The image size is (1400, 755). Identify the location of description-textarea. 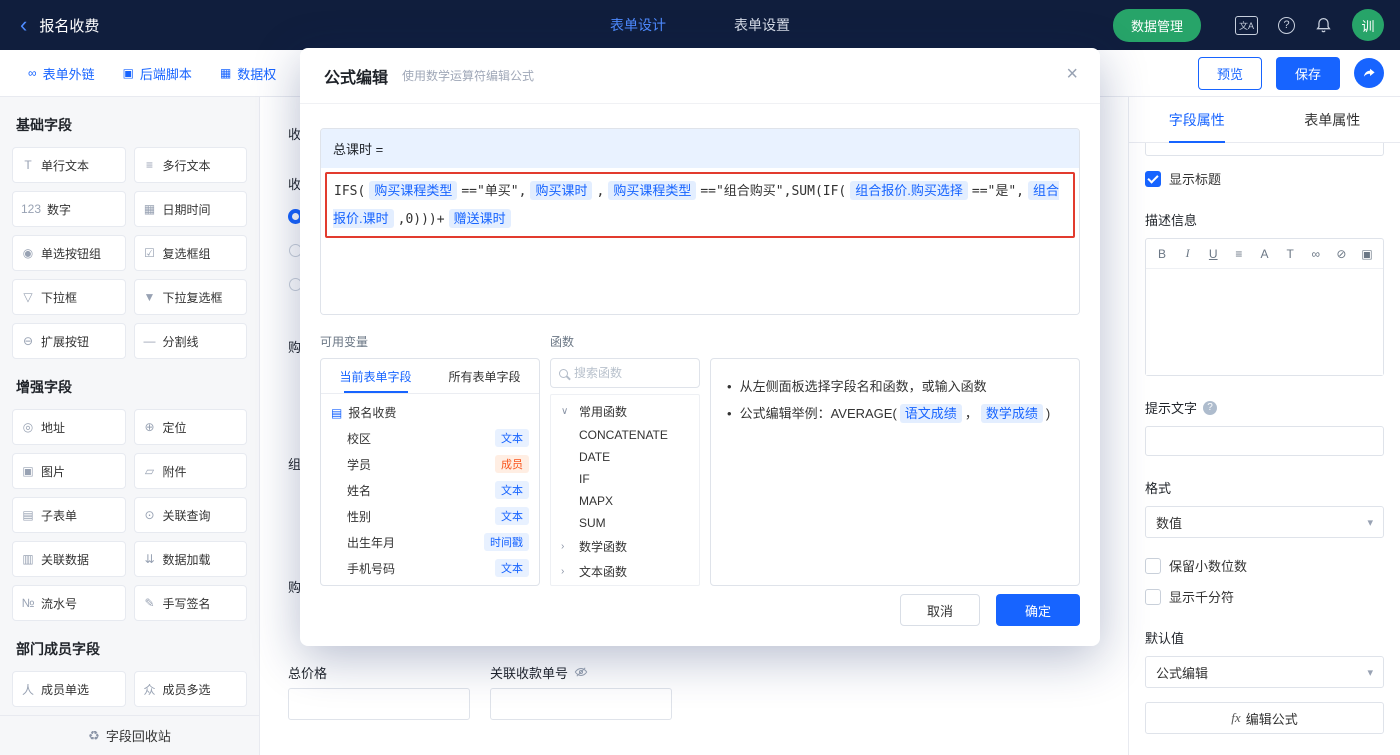
(1264, 322).